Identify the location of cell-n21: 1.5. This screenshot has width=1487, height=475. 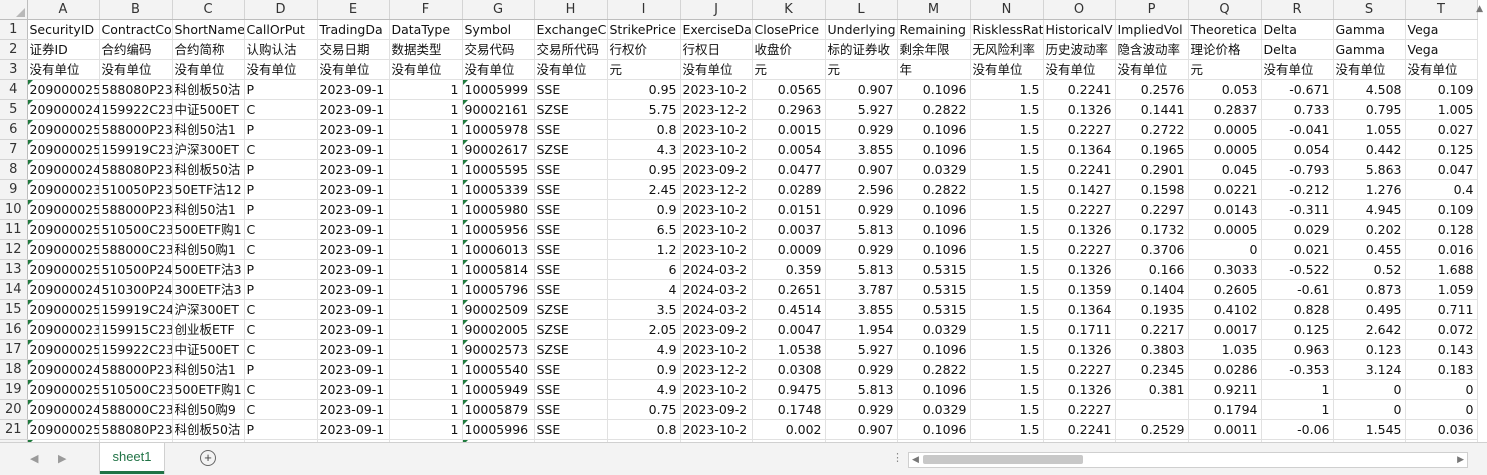
(1007, 429).